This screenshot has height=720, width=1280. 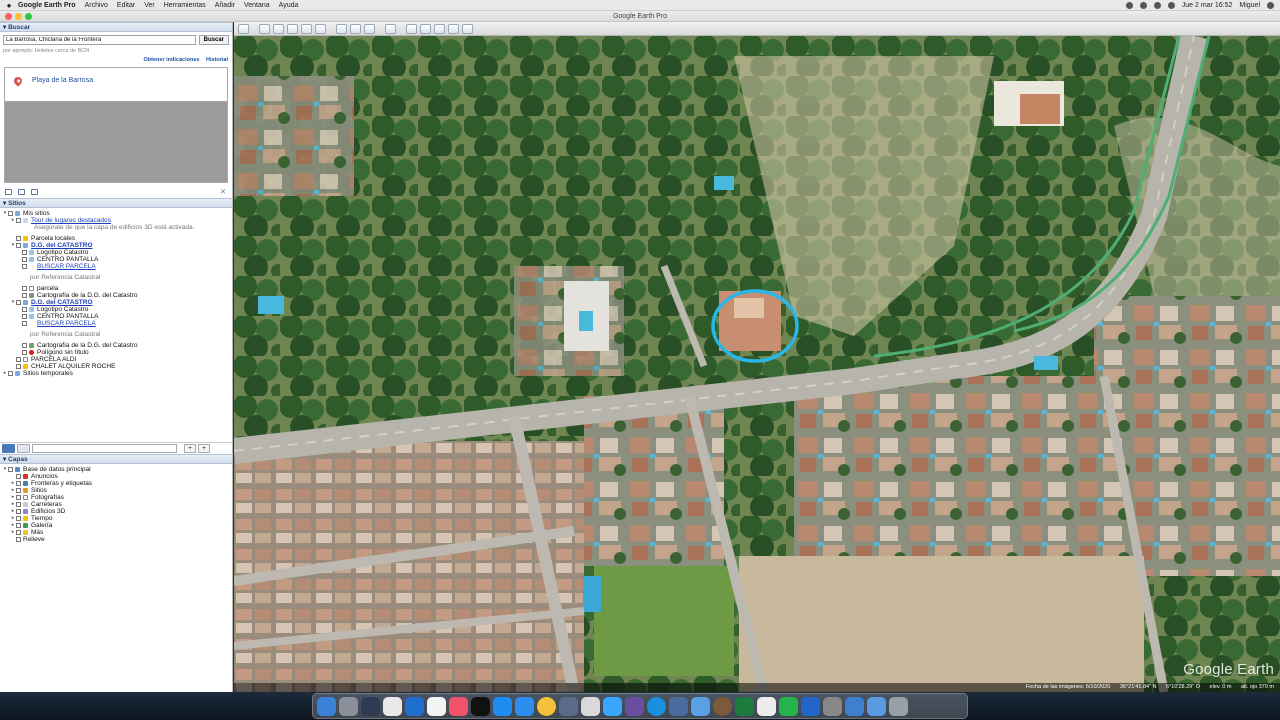 I want to click on globe-button, so click(x=467, y=28).